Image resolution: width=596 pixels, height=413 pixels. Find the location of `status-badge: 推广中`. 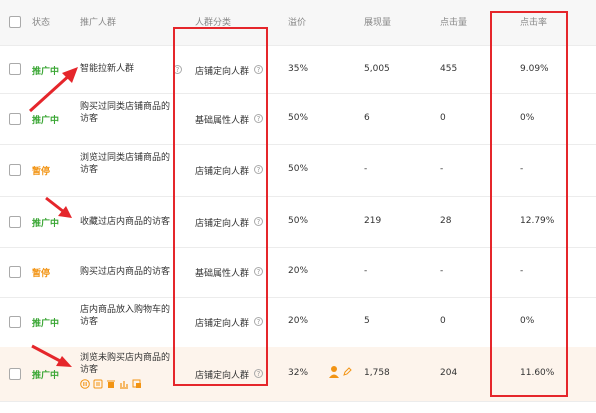

status-badge: 推广中 is located at coordinates (46, 324).